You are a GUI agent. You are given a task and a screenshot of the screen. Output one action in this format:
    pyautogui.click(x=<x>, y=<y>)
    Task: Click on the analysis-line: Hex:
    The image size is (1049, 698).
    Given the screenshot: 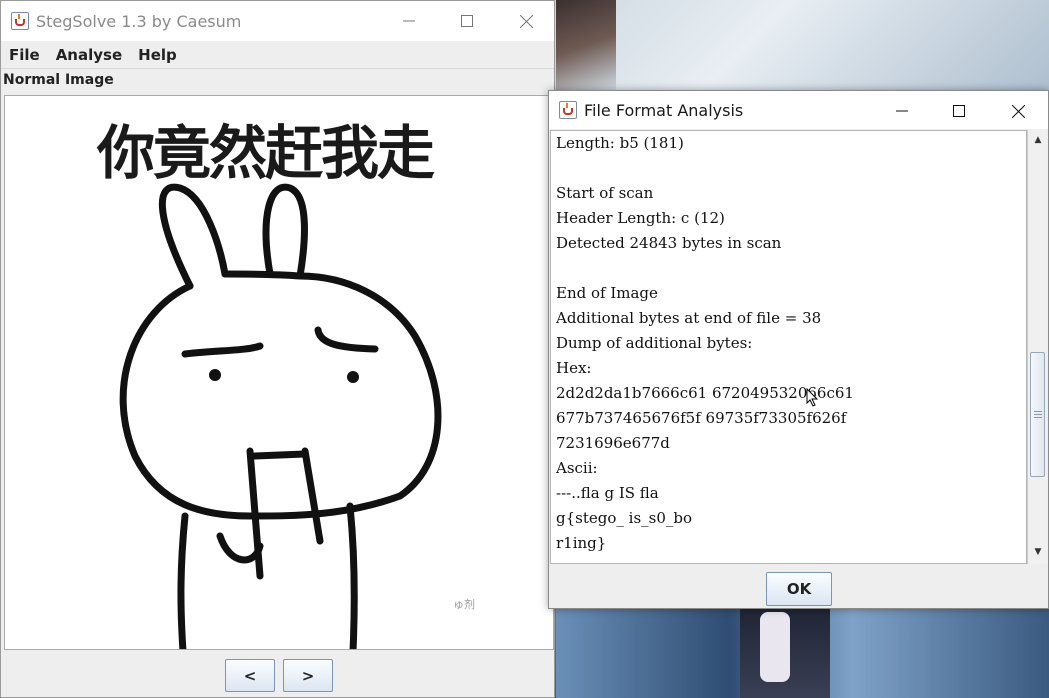 What is the action you would take?
    pyautogui.click(x=574, y=368)
    